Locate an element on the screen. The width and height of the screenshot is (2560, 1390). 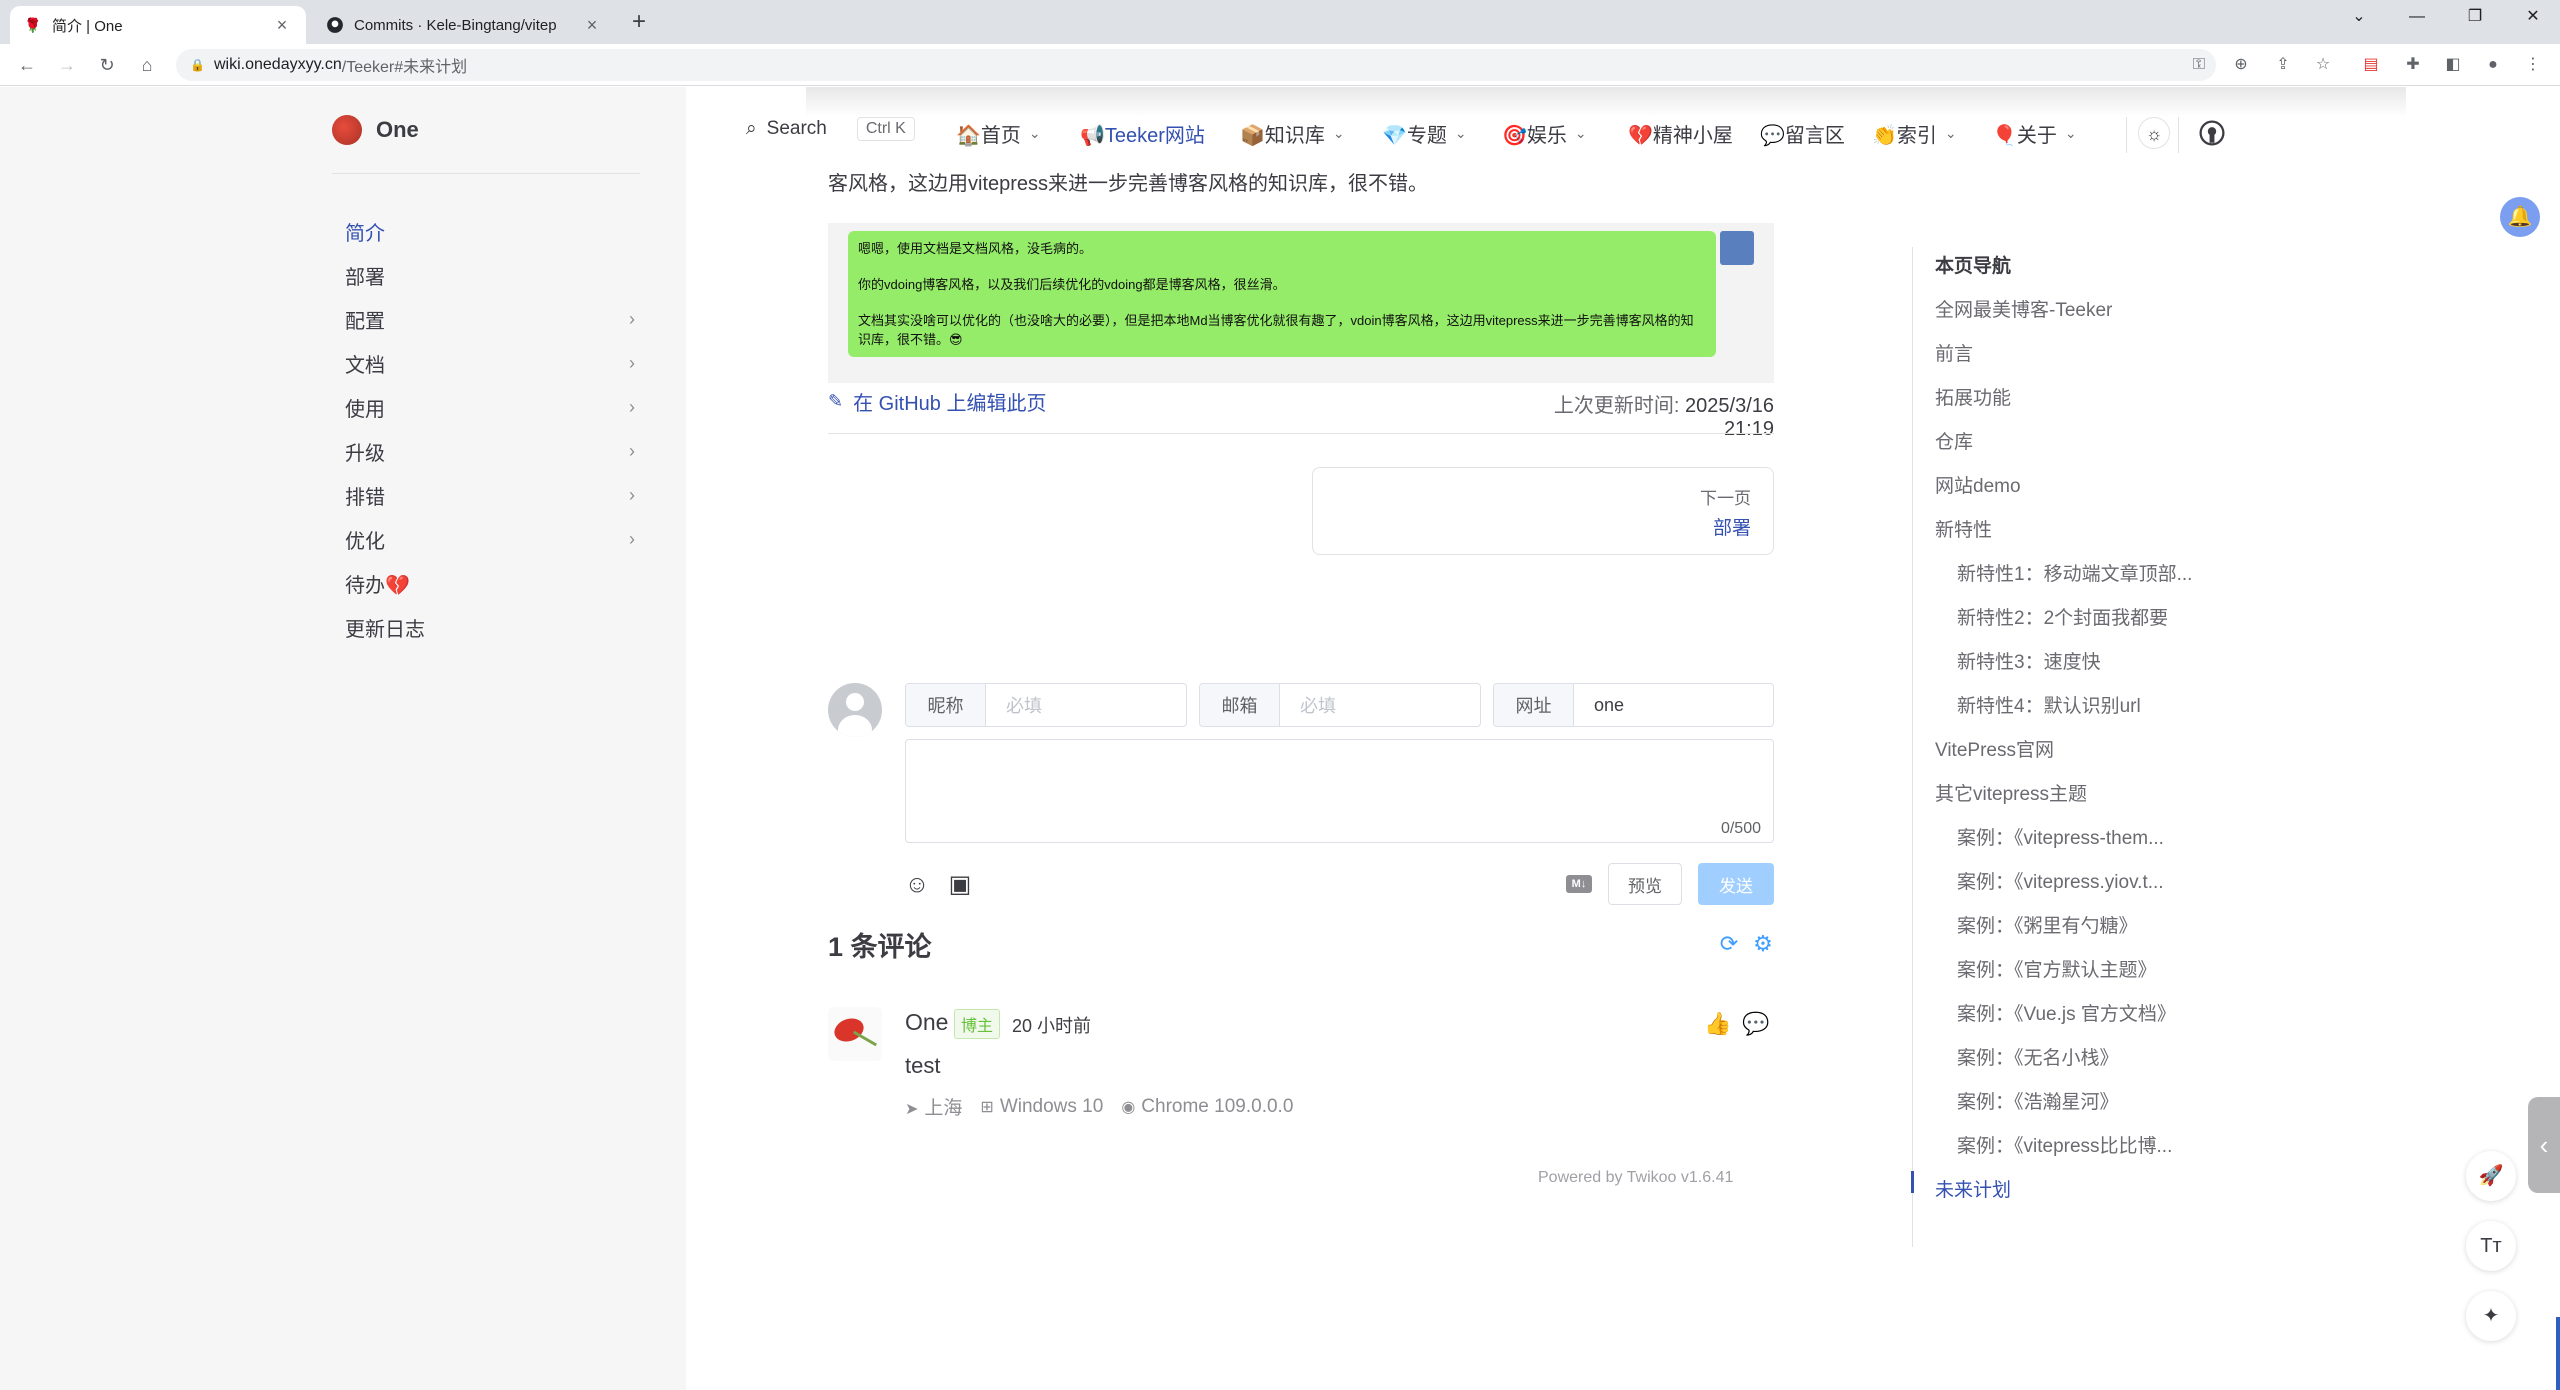
sidebar-item: 待办💔 is located at coordinates (495, 583).